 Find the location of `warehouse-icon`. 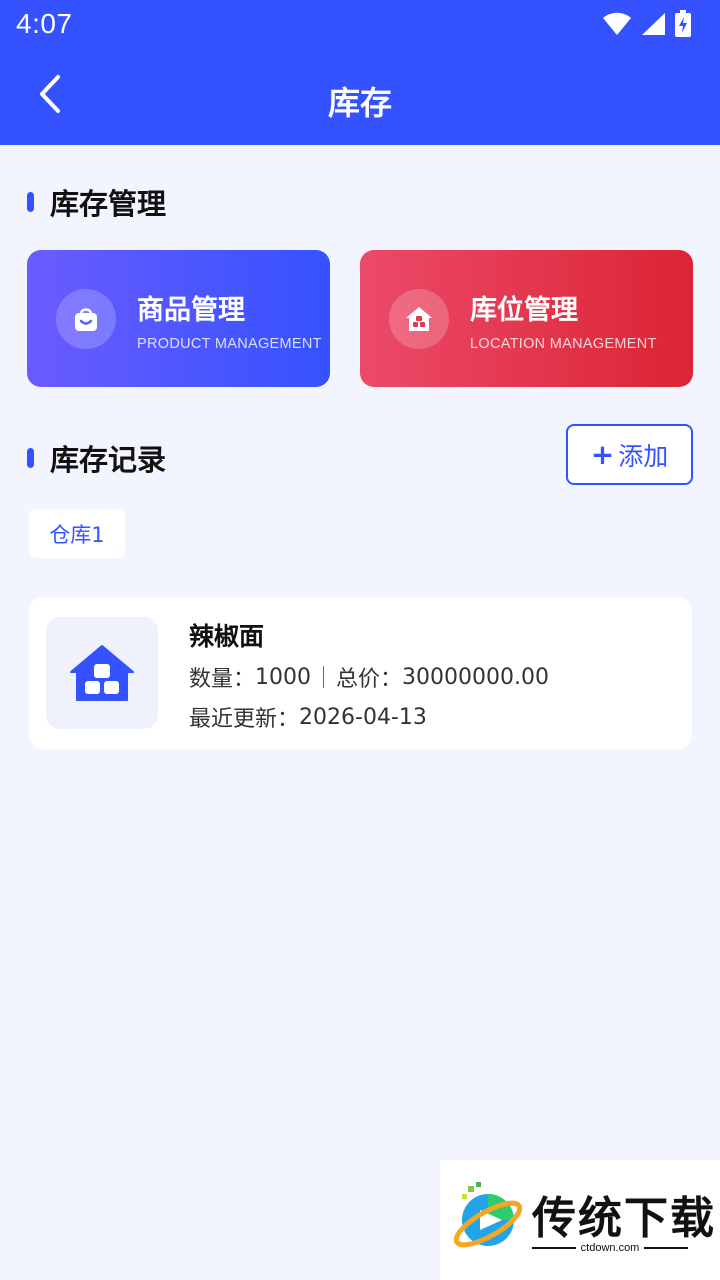

warehouse-icon is located at coordinates (419, 319).